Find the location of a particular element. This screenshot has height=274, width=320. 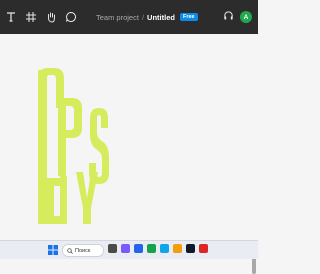

breadcrumb: Team project / Untitled Free is located at coordinates (147, 17).